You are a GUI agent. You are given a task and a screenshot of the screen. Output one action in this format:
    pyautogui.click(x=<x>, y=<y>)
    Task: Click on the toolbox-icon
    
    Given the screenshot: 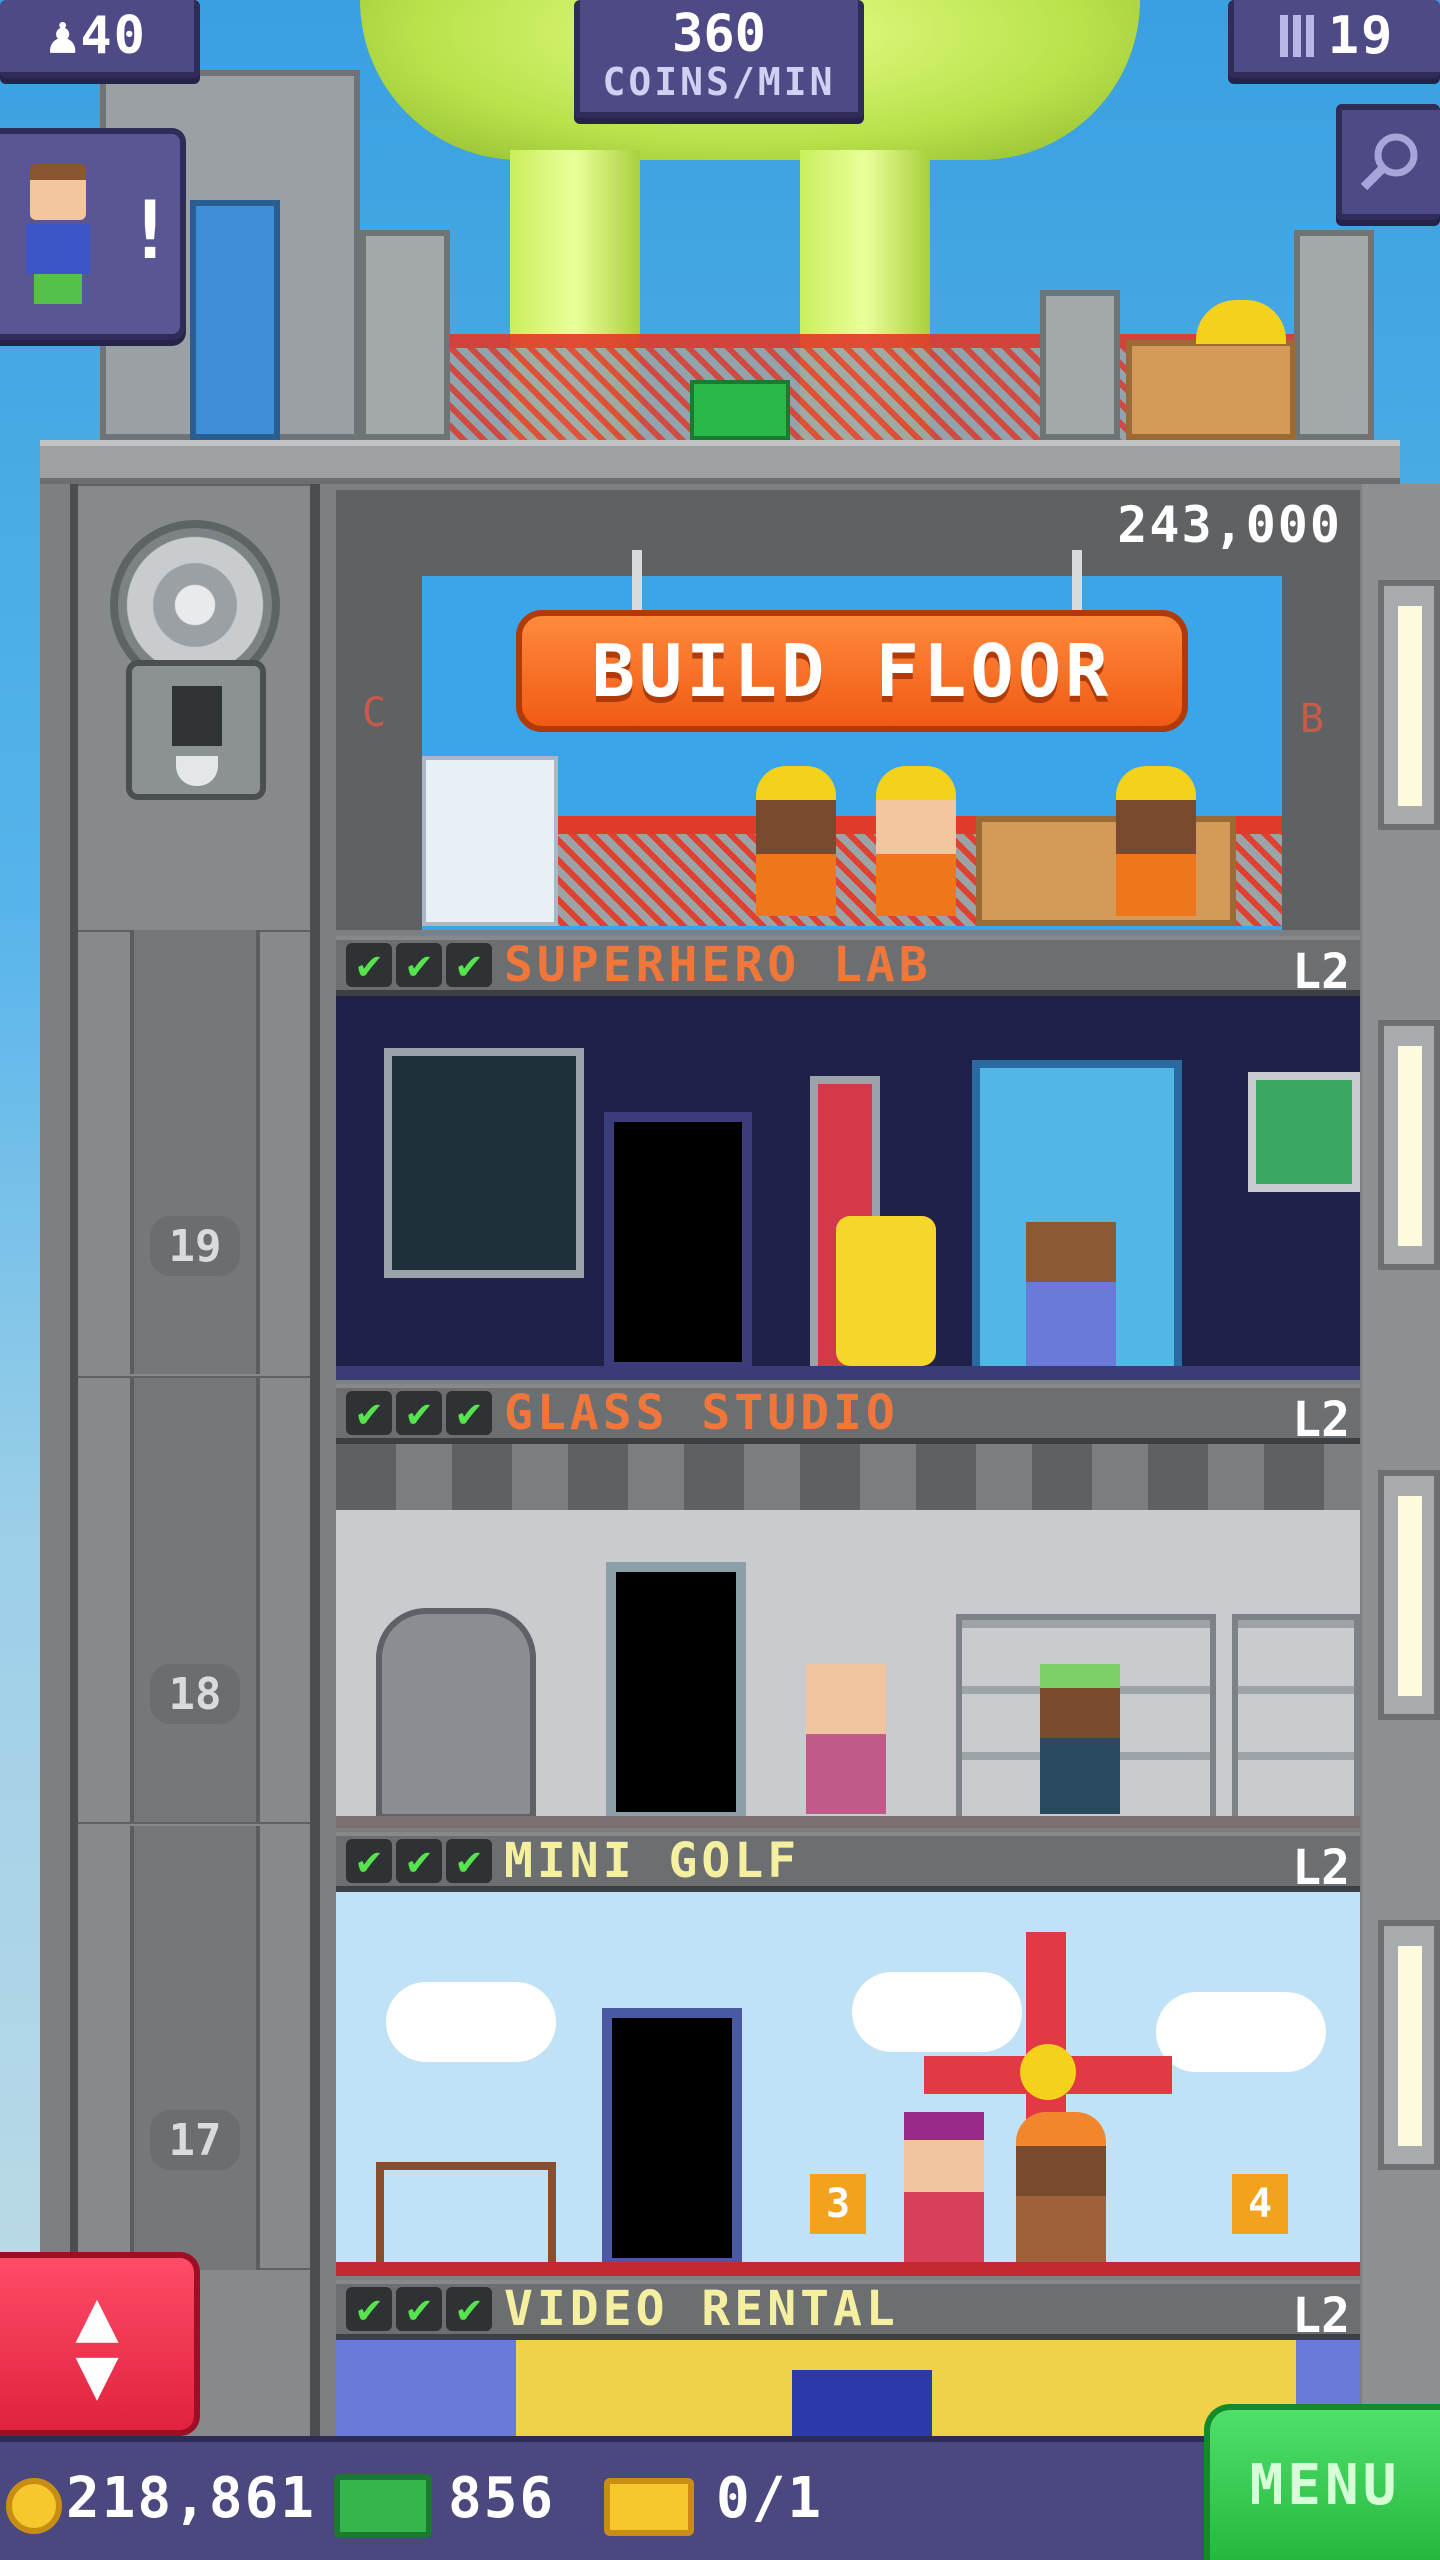 What is the action you would take?
    pyautogui.click(x=740, y=410)
    